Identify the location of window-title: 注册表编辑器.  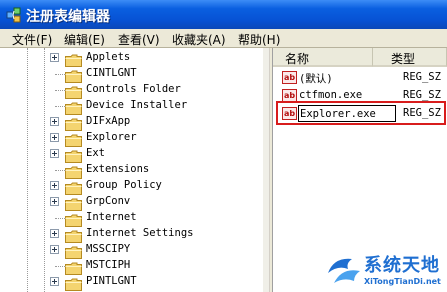
(68, 17).